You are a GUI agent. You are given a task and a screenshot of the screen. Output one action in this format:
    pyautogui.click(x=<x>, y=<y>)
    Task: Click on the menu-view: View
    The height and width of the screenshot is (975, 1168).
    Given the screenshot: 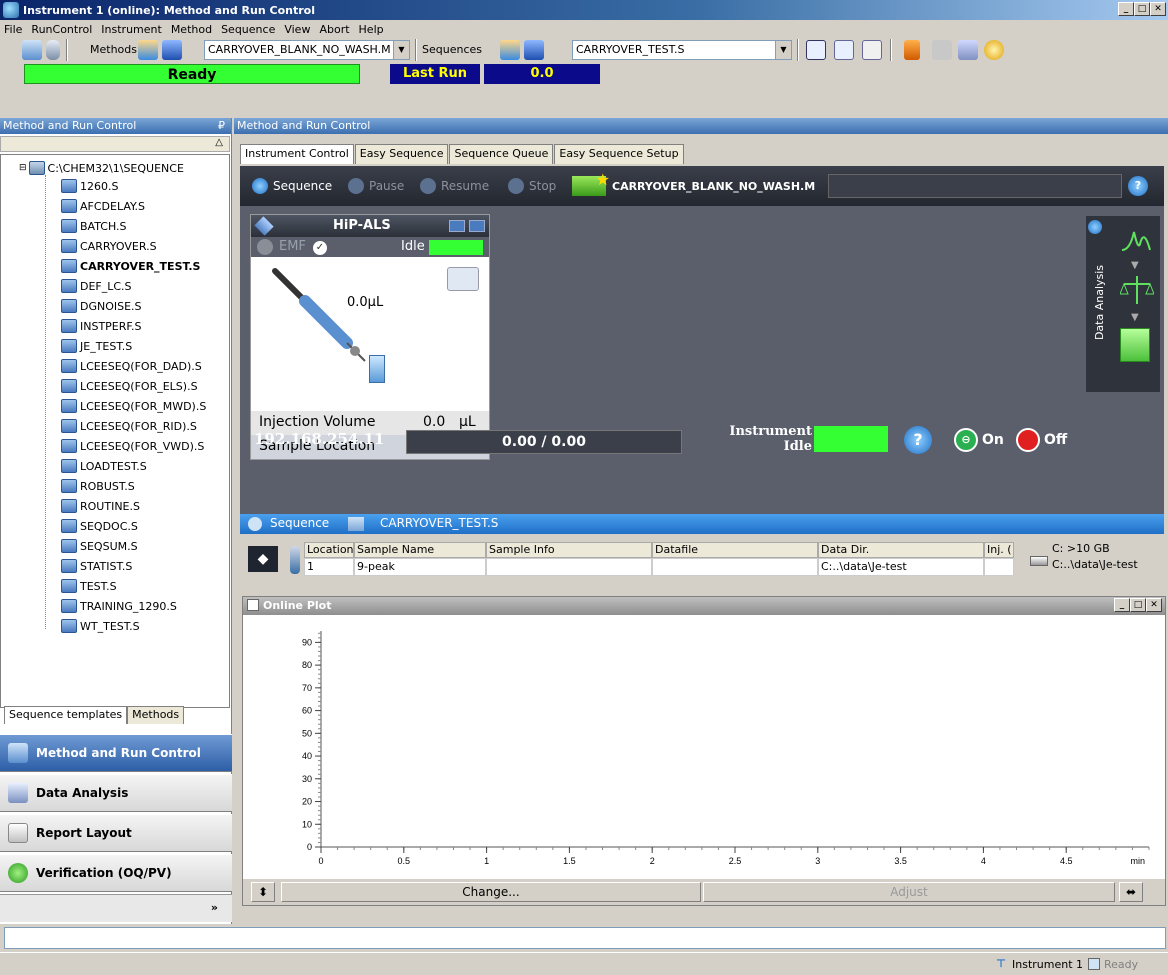 What is the action you would take?
    pyautogui.click(x=297, y=29)
    